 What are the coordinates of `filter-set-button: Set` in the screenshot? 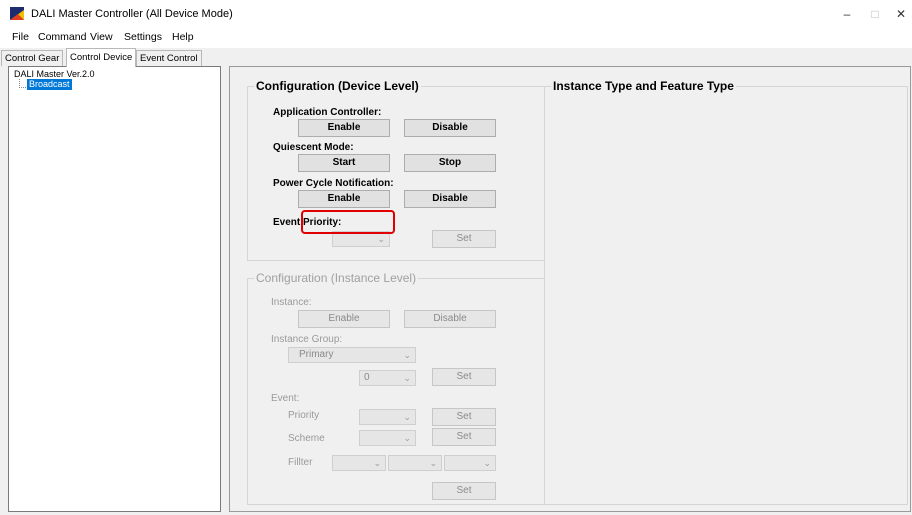 It's located at (464, 491).